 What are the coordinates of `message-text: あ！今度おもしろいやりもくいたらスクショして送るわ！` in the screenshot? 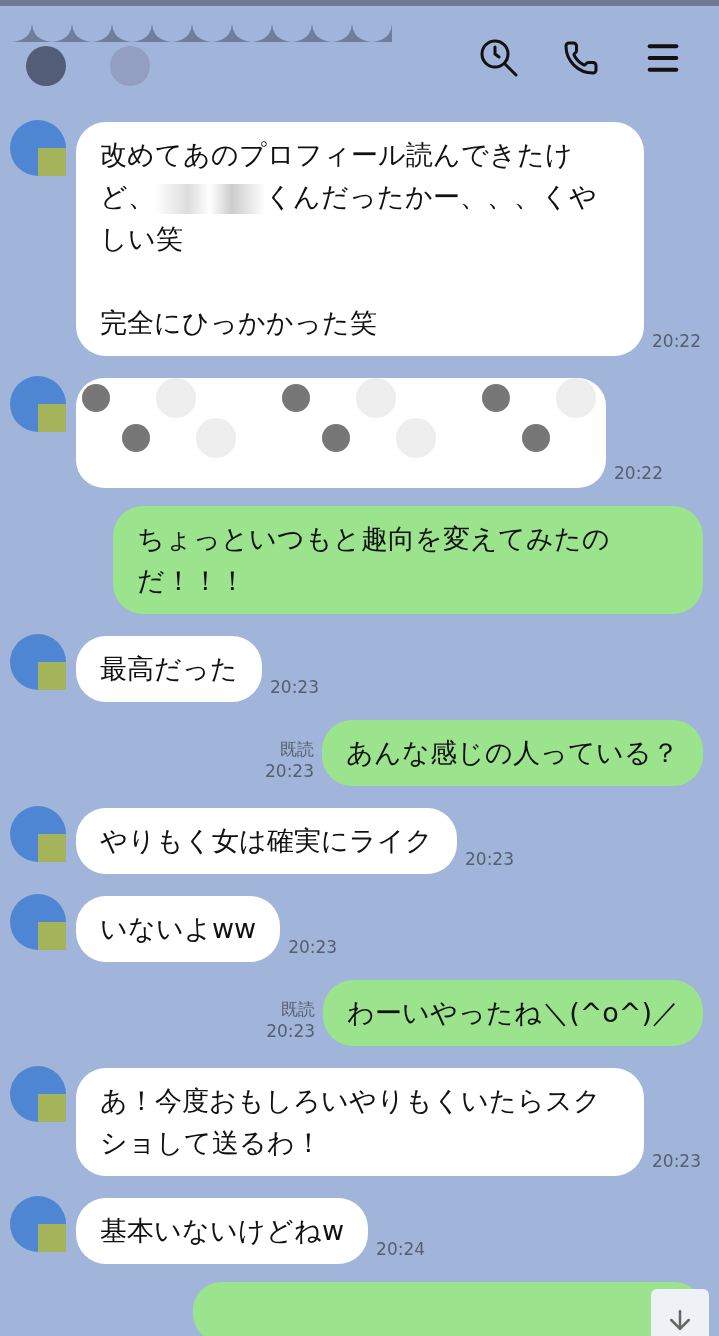 It's located at (351, 1122).